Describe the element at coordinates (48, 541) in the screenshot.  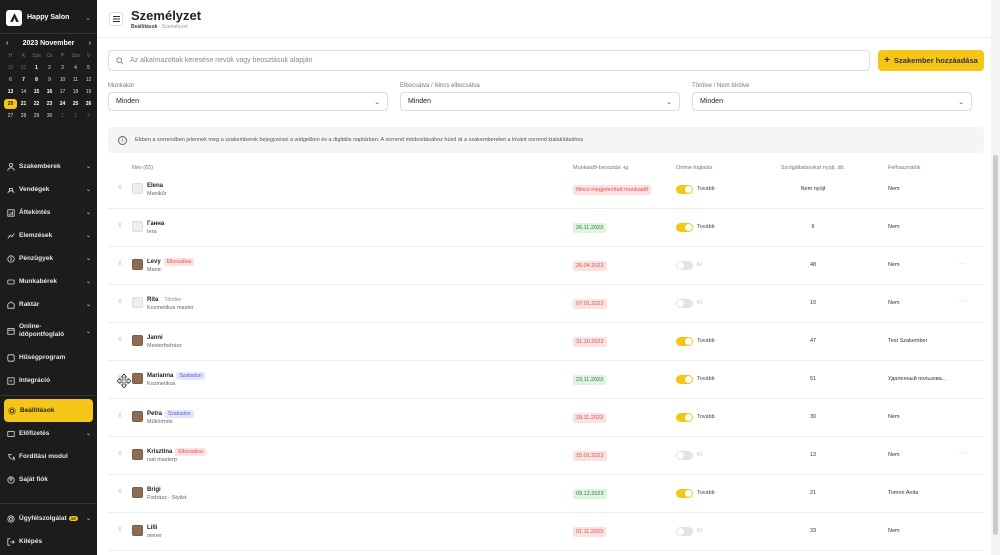
I see `nav-logout: Kilépés` at that location.